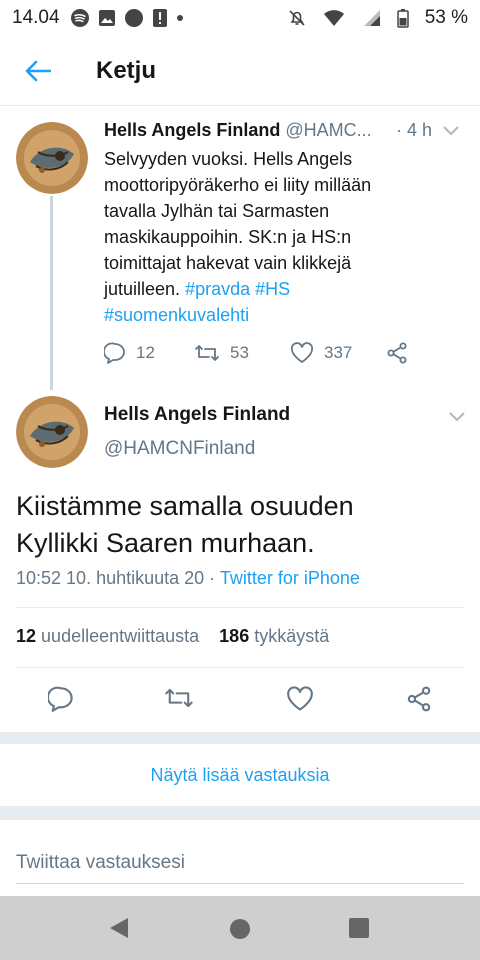  I want to click on reply-text-line: moottoripyöräkerho ei liity millään, so click(238, 185).